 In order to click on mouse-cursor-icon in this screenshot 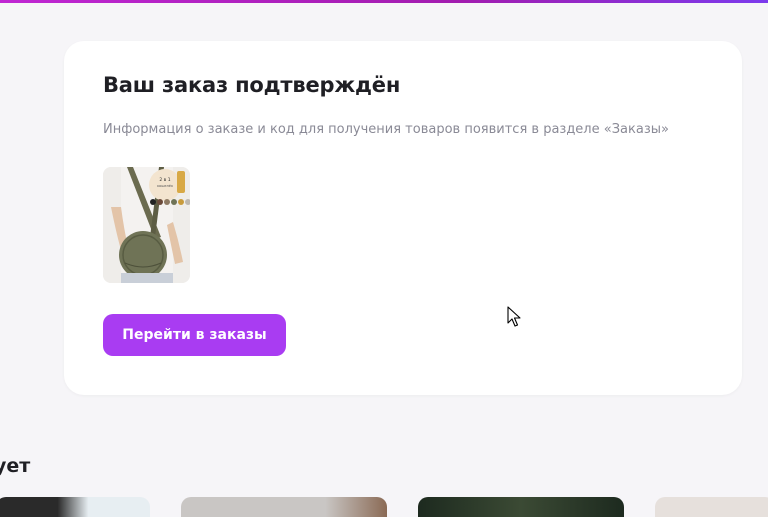, I will do `click(514, 316)`.